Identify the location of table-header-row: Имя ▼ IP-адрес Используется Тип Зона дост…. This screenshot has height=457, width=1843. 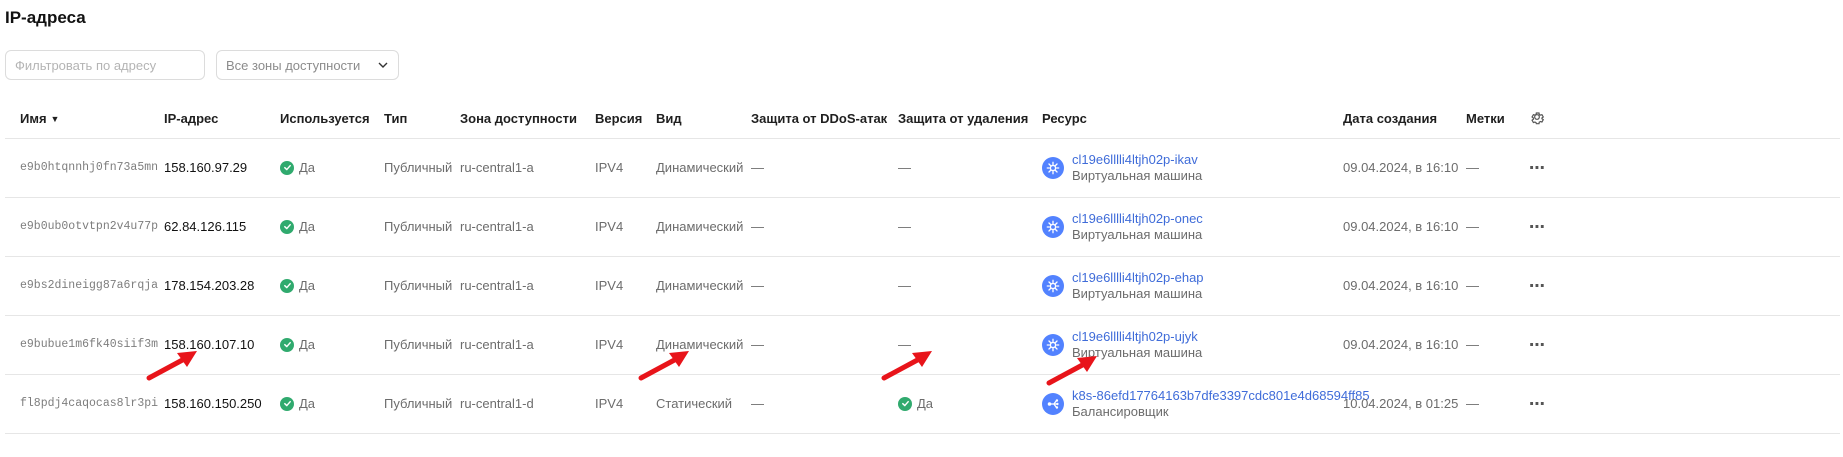
(922, 119).